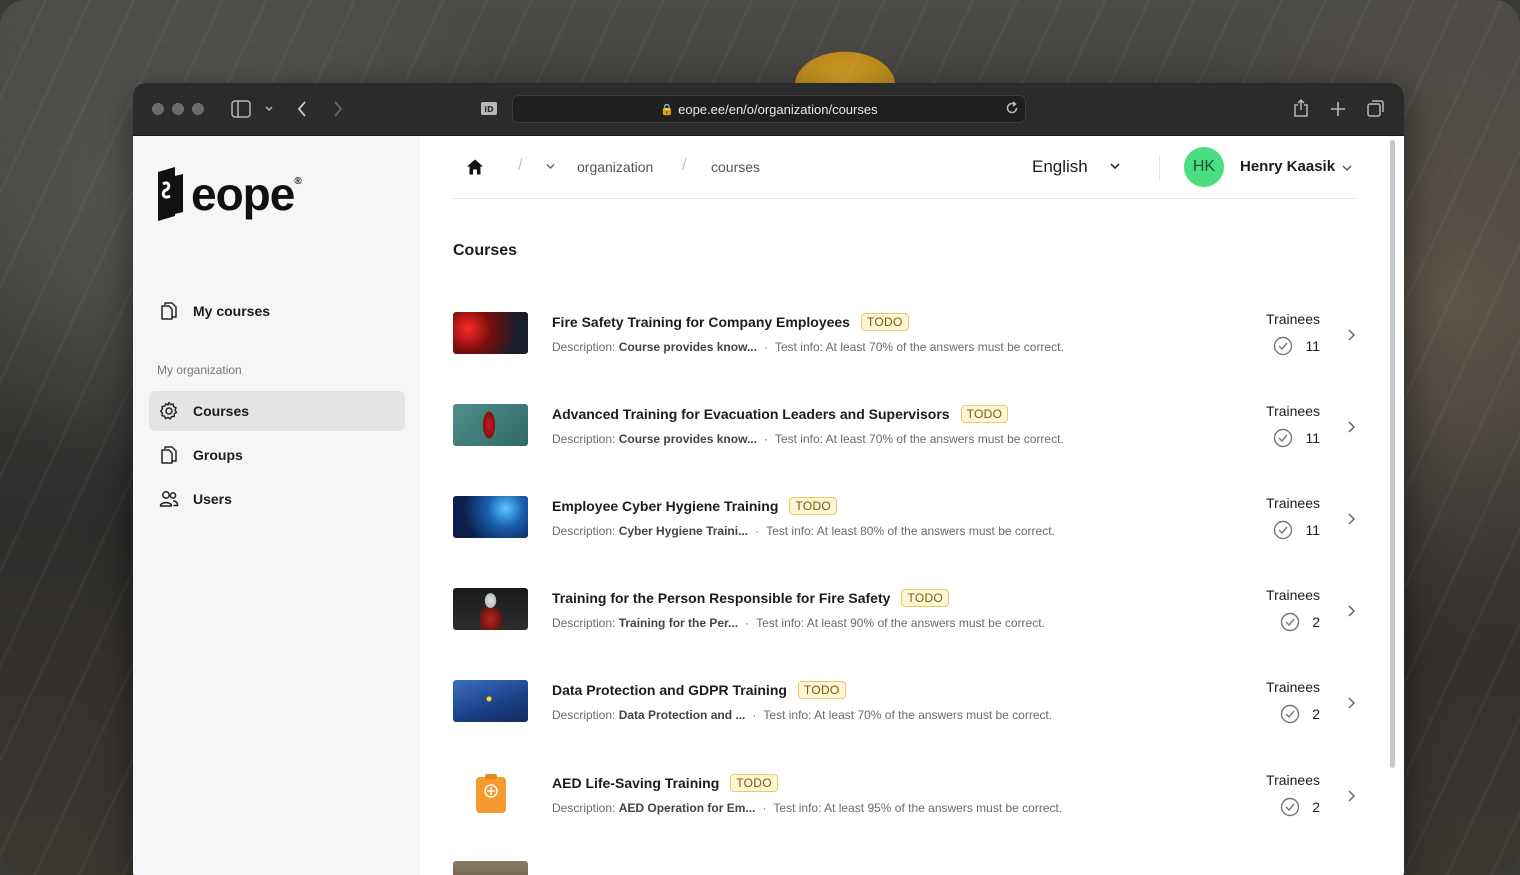 This screenshot has height=875, width=1520. What do you see at coordinates (241, 109) in the screenshot?
I see `sidebar-toggle-icon` at bounding box center [241, 109].